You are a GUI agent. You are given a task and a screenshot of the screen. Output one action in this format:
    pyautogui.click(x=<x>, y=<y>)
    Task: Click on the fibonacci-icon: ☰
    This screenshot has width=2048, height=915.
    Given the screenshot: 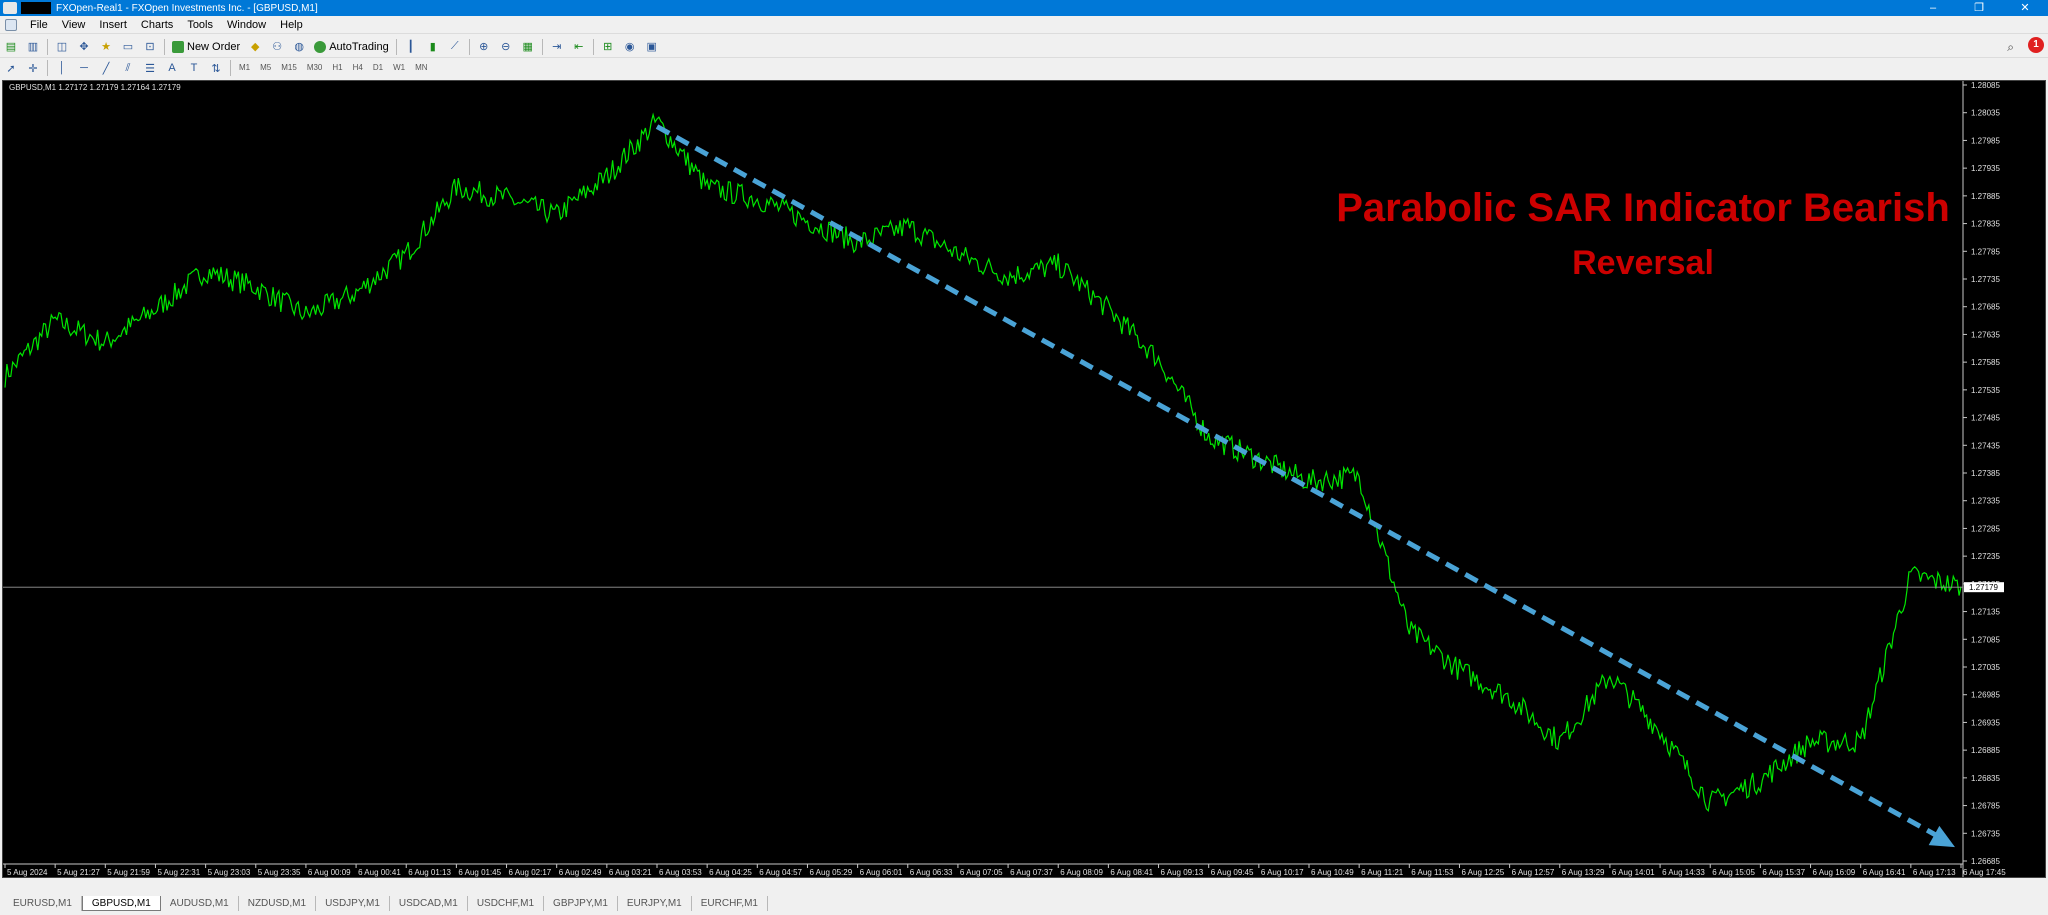 What is the action you would take?
    pyautogui.click(x=150, y=68)
    